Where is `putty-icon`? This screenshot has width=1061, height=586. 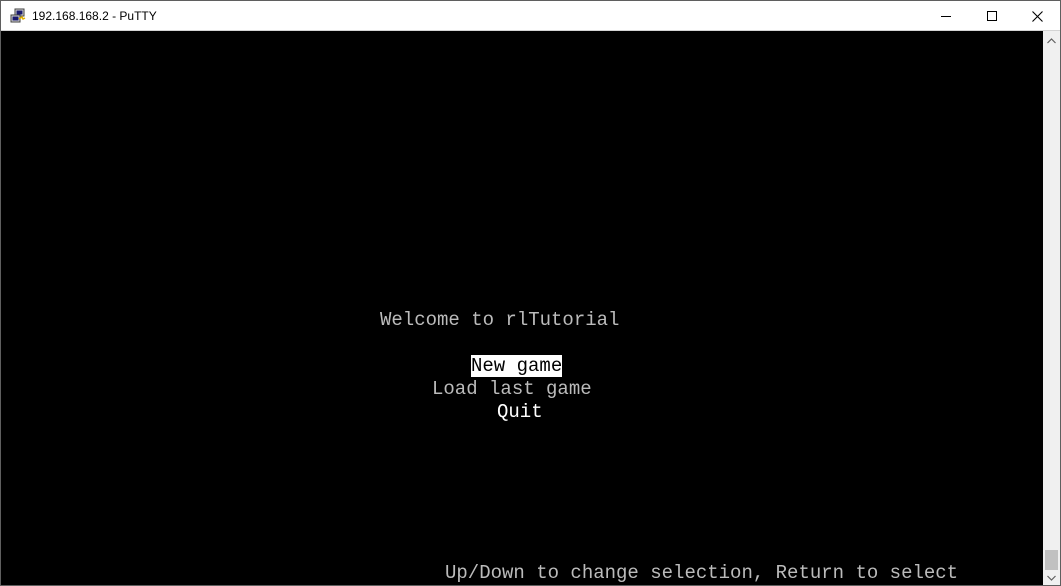
putty-icon is located at coordinates (18, 16).